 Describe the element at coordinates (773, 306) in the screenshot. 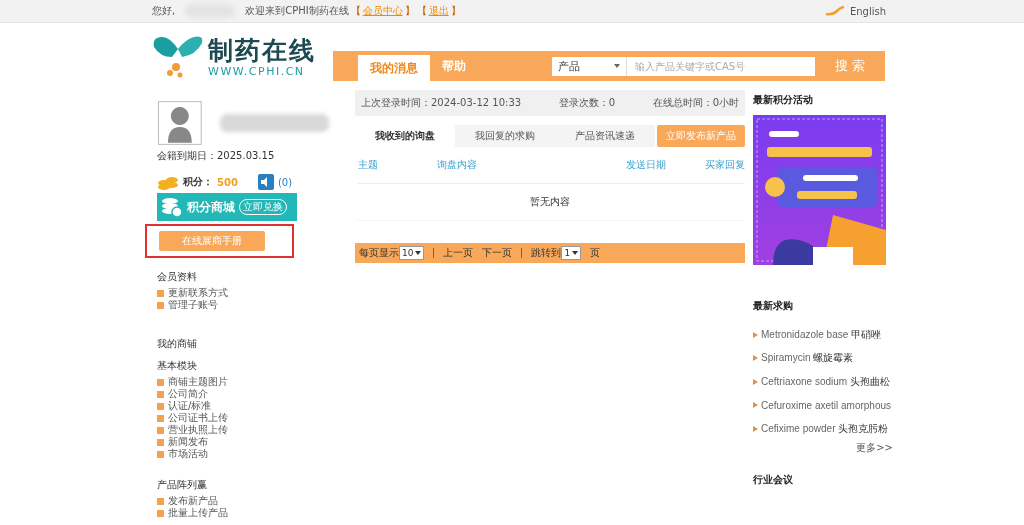

I see `section-title: 最新求购` at that location.